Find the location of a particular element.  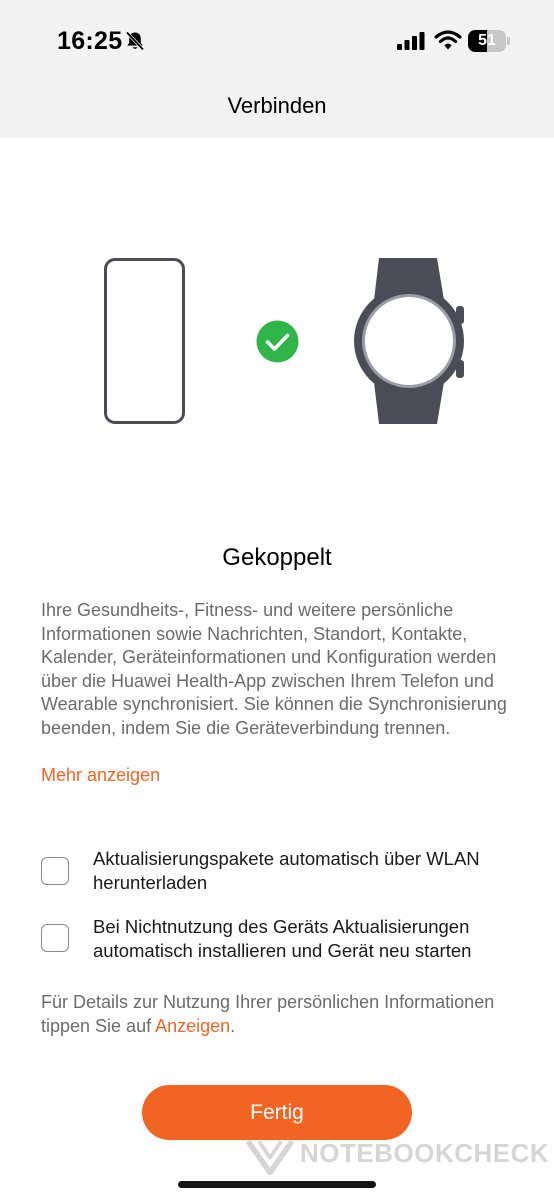

check-circle-icon is located at coordinates (277, 341).